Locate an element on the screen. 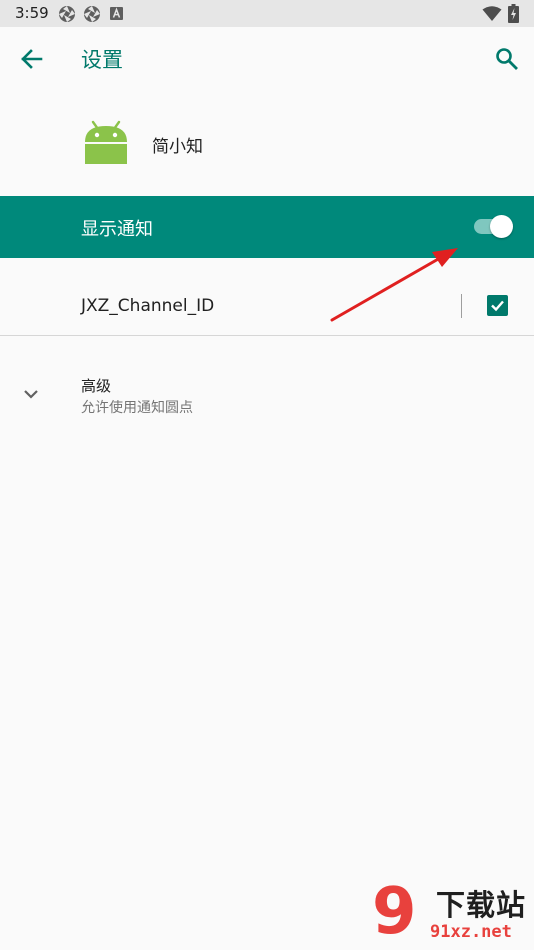  watermark: 9 下载站 91xz.net is located at coordinates (453, 915).